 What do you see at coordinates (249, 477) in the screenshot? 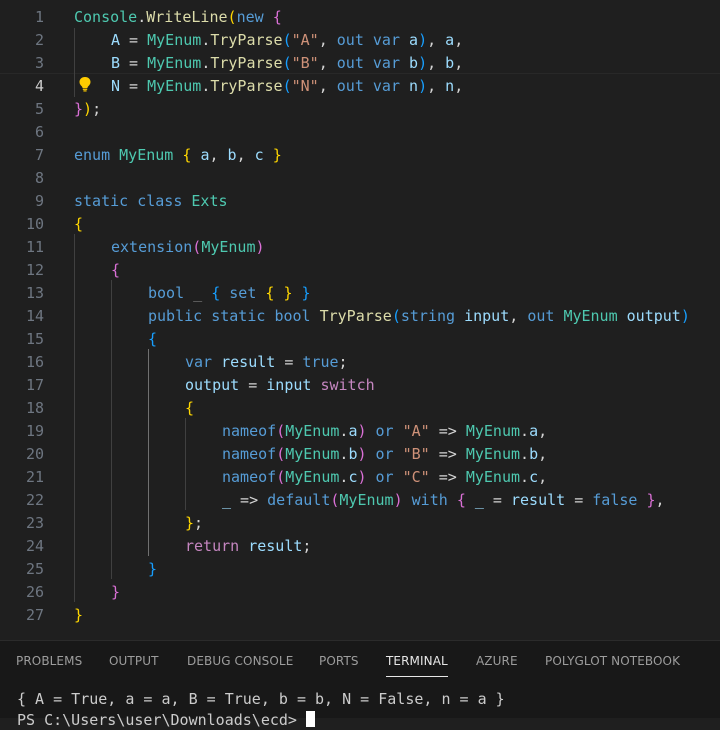
I see `code-token: nameof` at bounding box center [249, 477].